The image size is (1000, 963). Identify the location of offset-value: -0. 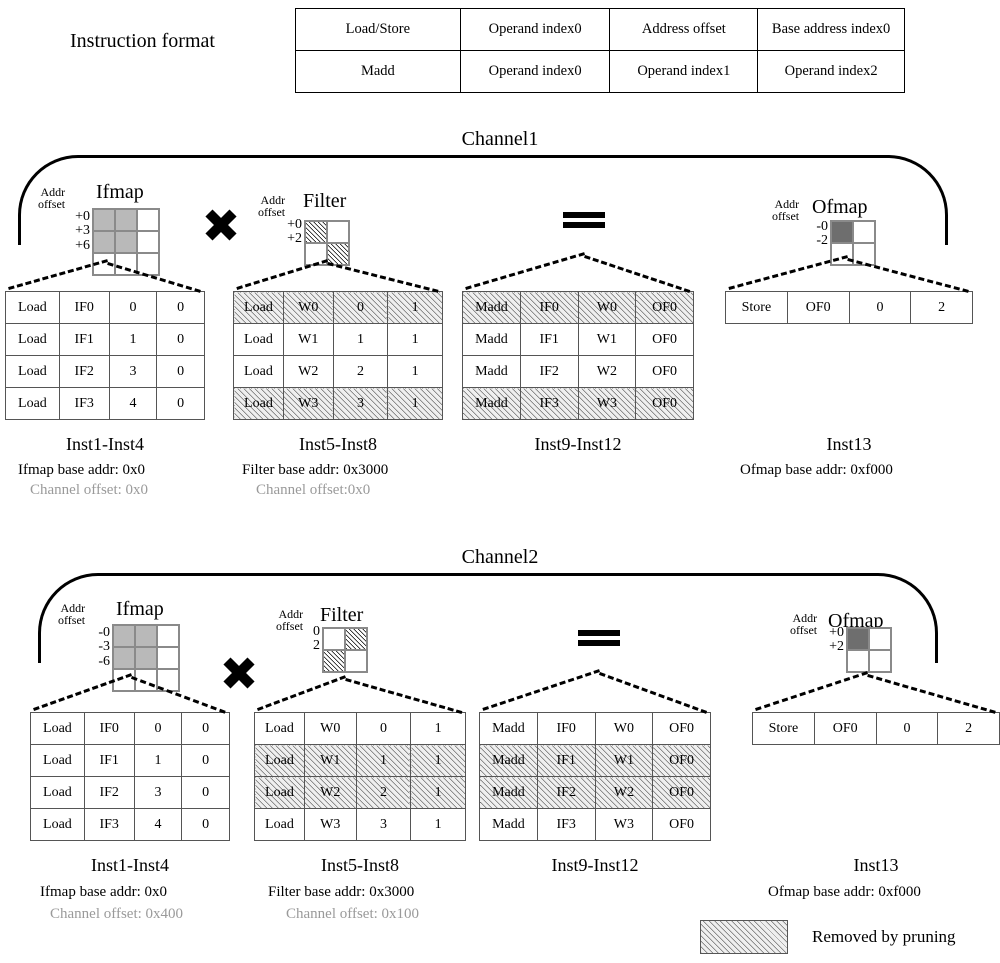
(822, 226).